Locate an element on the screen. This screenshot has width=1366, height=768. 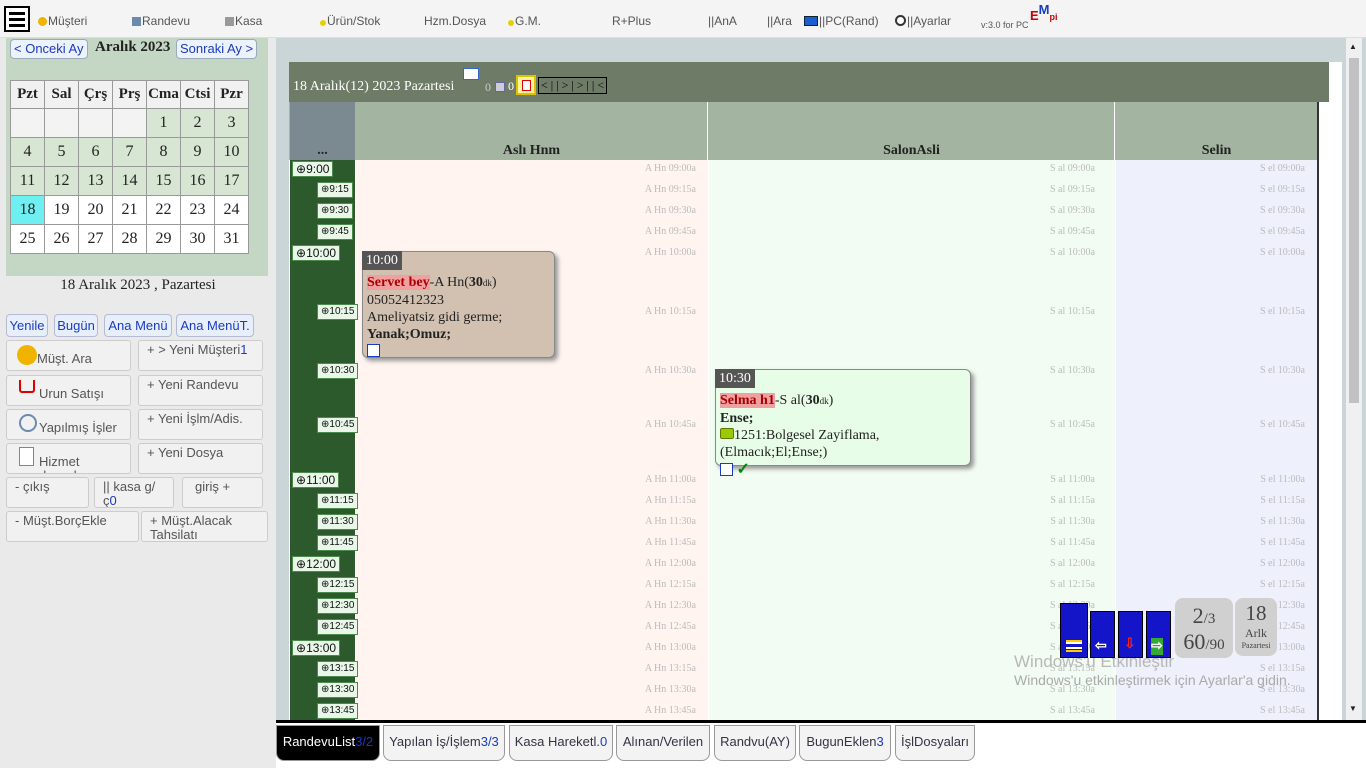
cikis-button: - çıkış is located at coordinates (47, 492).